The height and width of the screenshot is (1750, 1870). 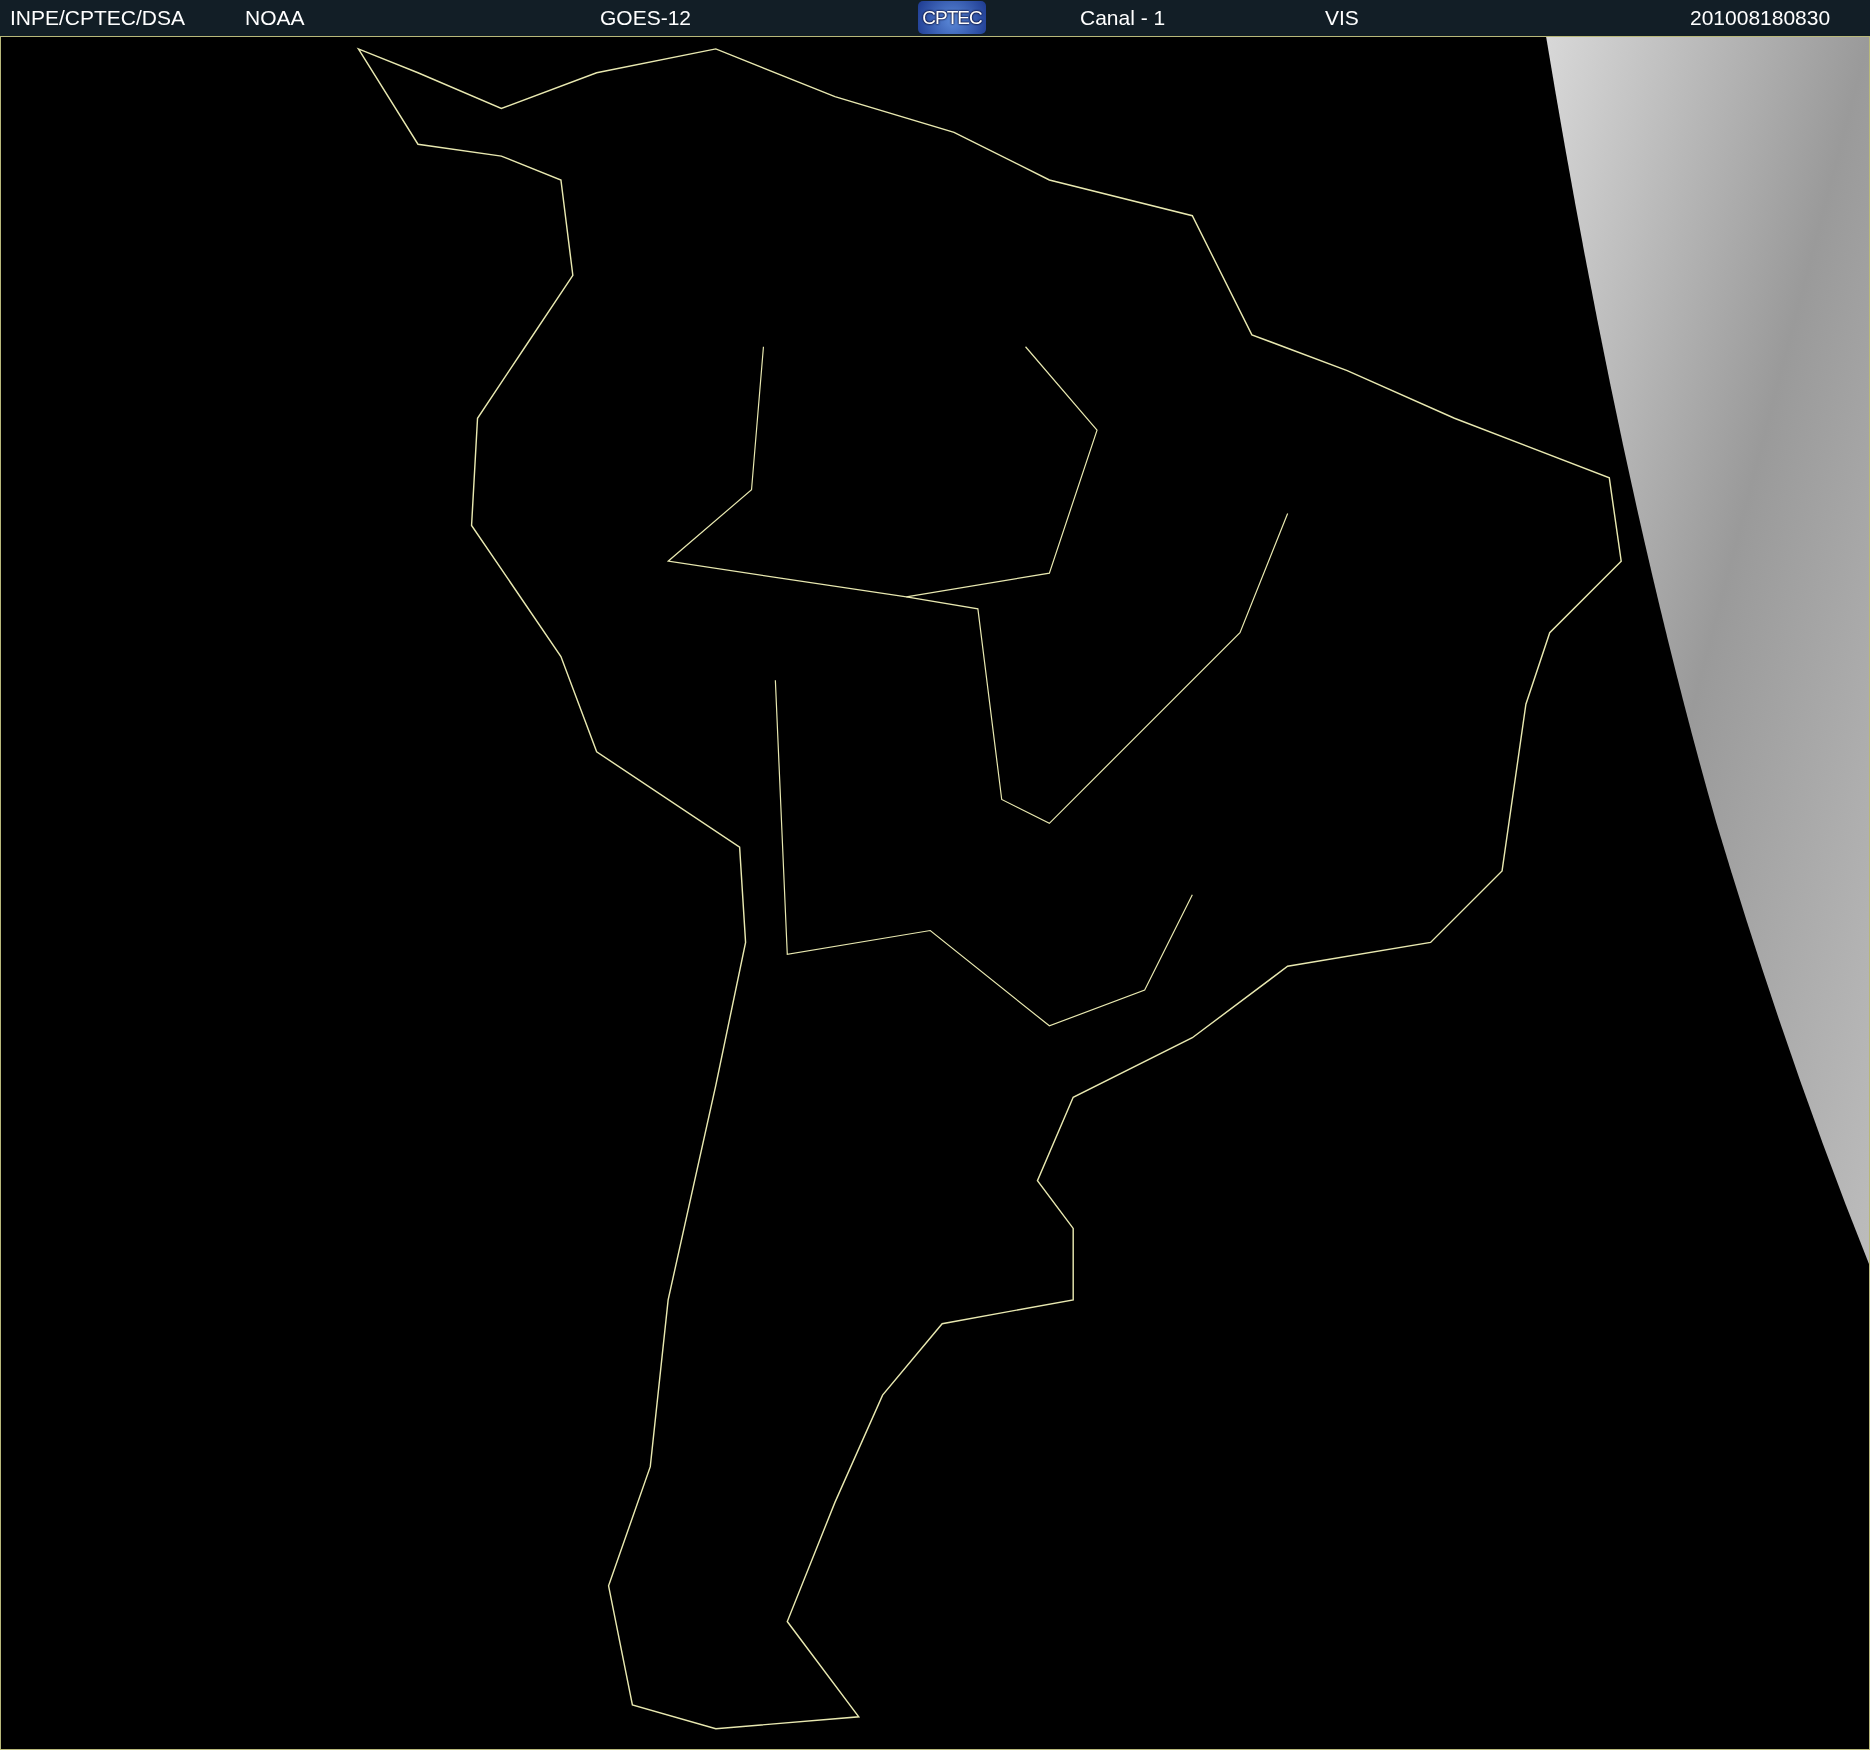 What do you see at coordinates (952, 17) in the screenshot?
I see `logo: CPTEC` at bounding box center [952, 17].